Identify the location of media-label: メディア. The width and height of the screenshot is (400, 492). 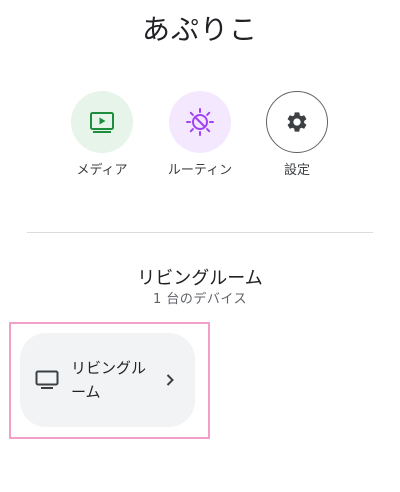
(102, 170).